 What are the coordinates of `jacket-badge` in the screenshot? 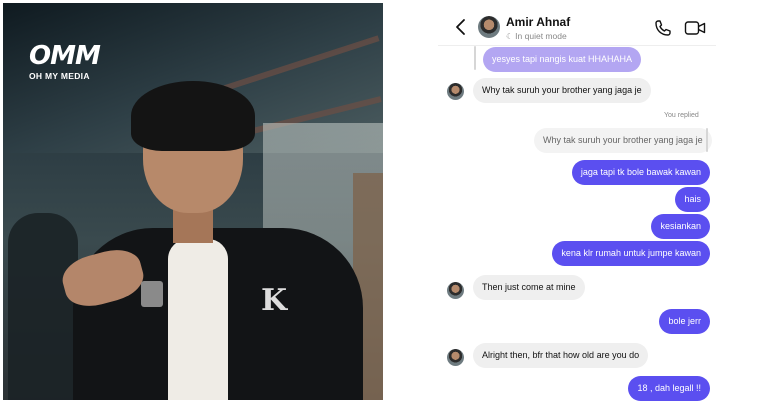 It's located at (152, 294).